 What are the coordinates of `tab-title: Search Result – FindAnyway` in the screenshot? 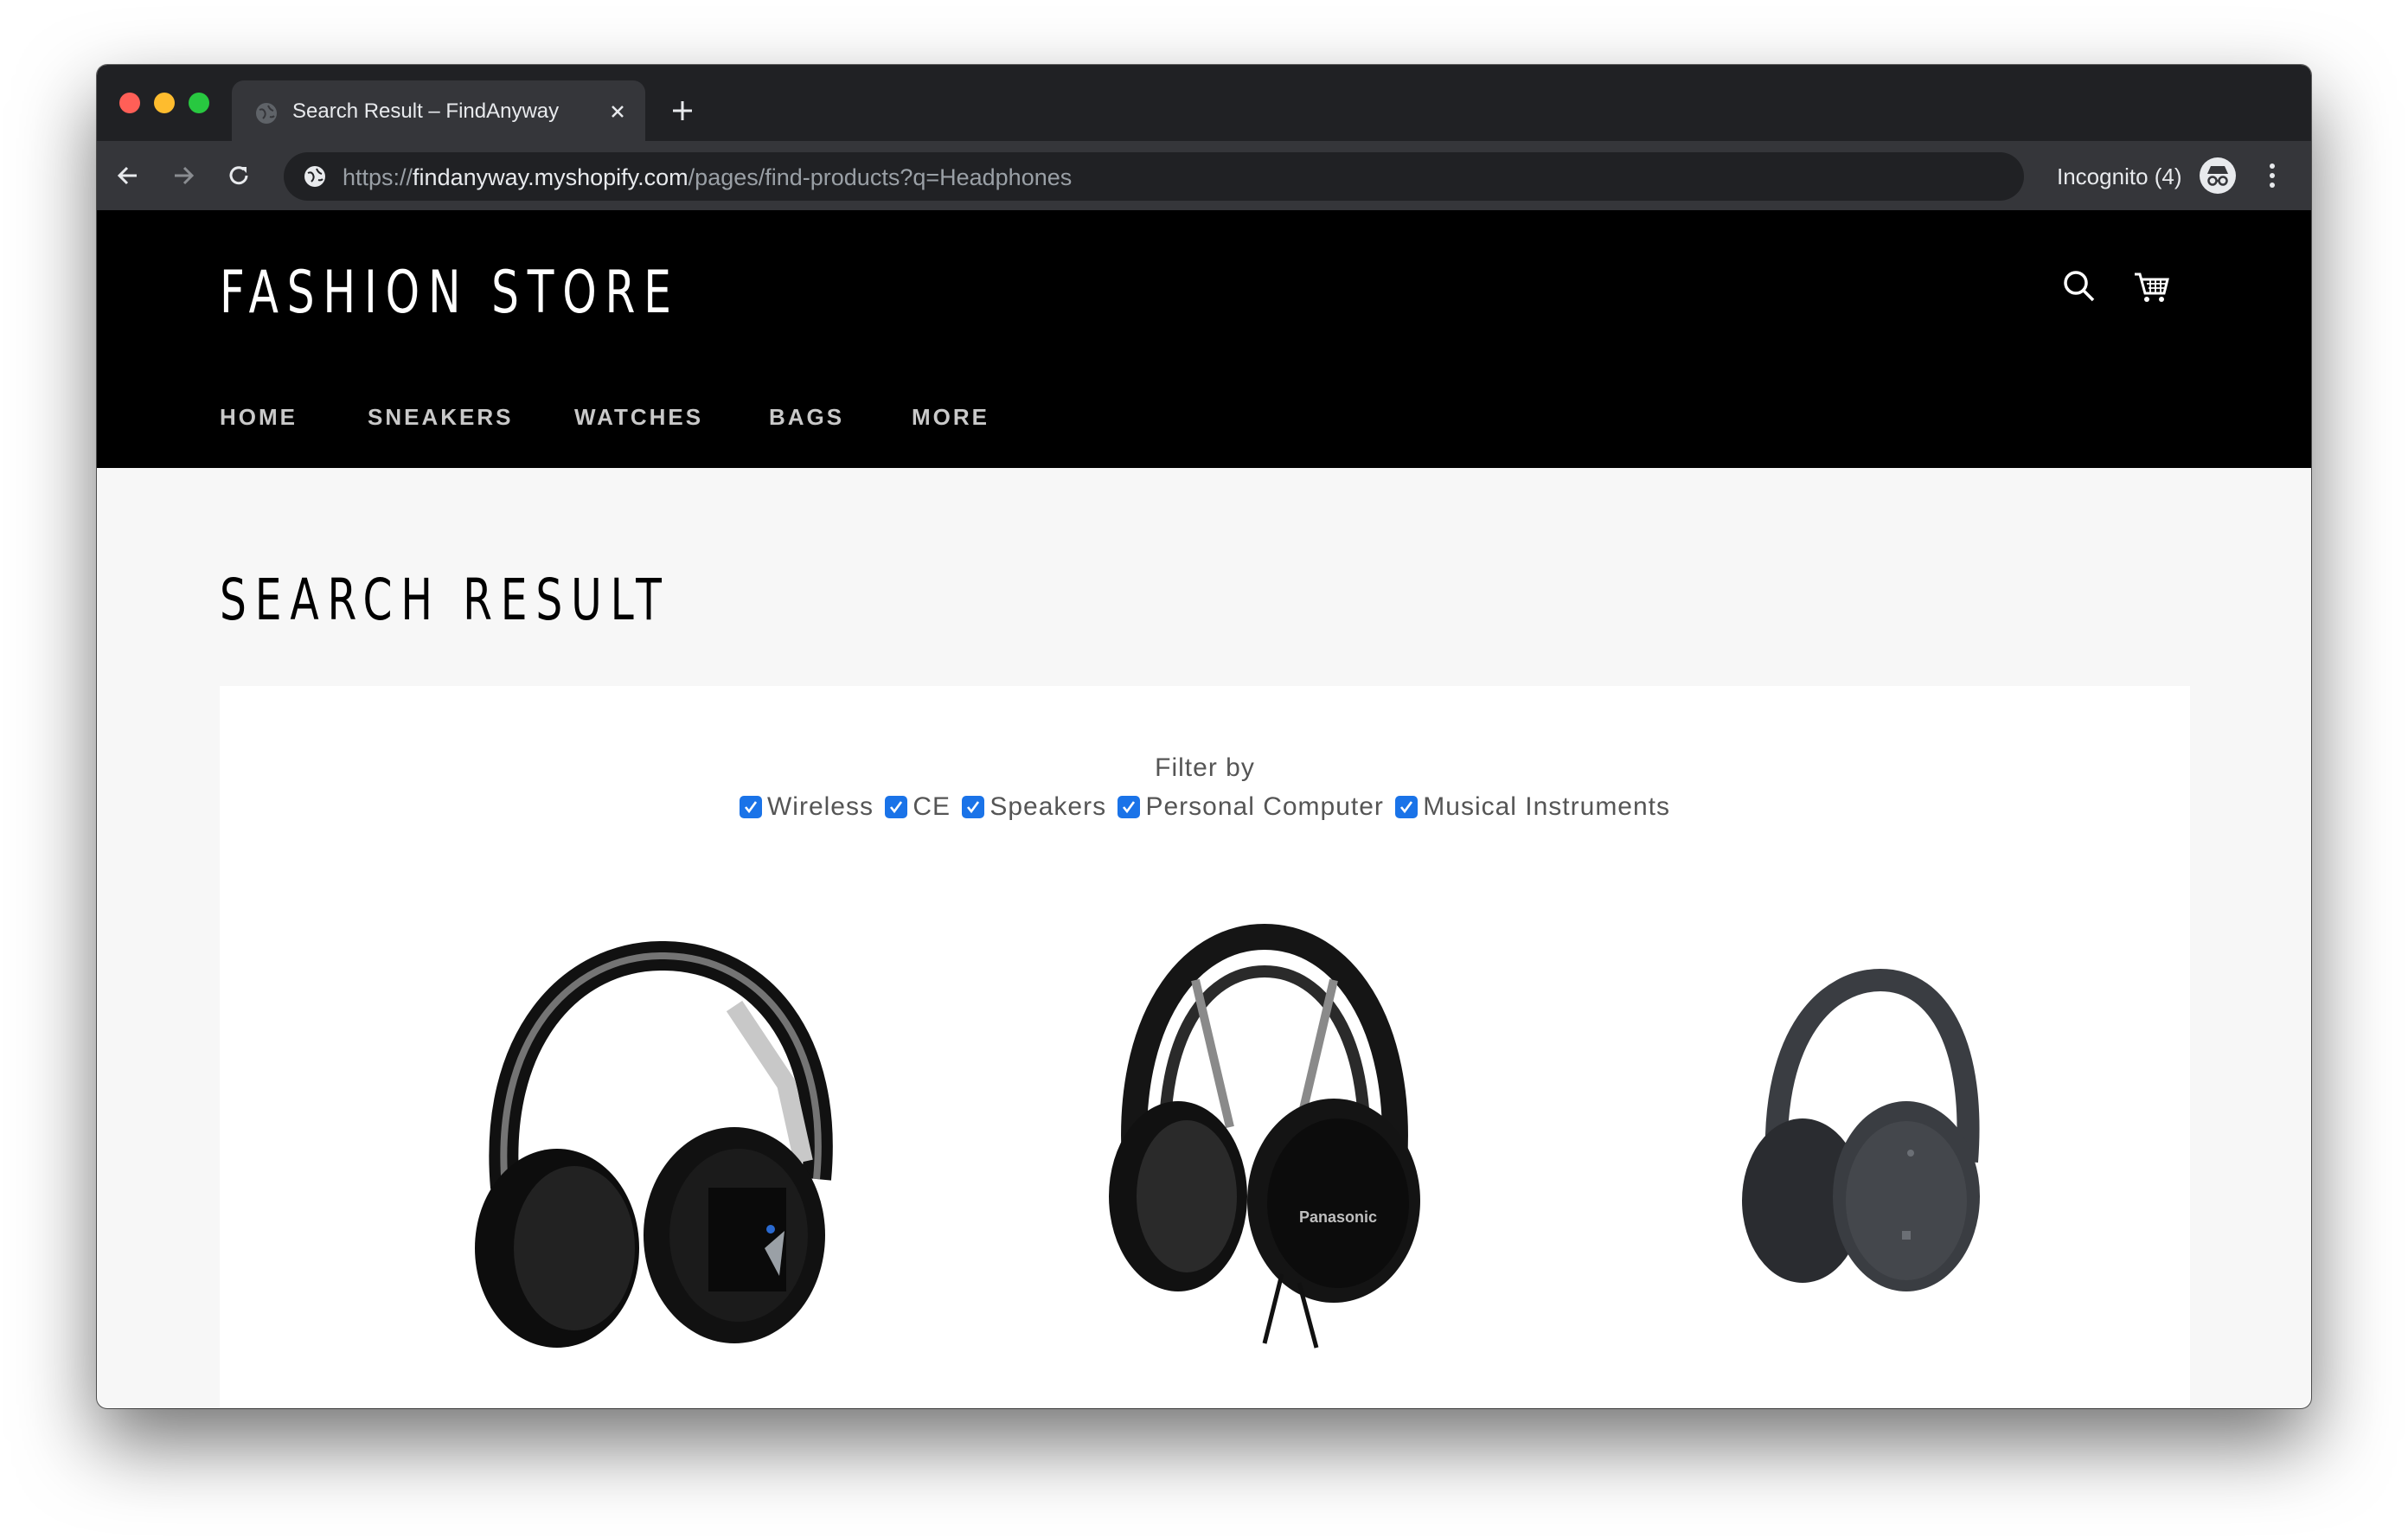 It's located at (426, 111).